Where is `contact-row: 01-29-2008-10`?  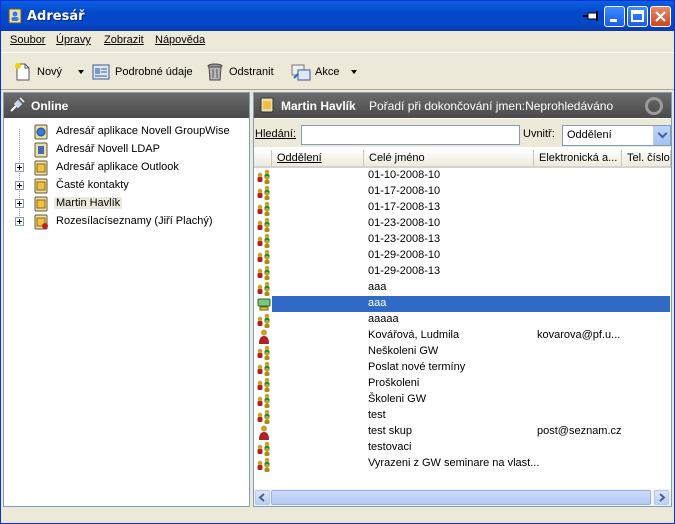 contact-row: 01-29-2008-10 is located at coordinates (462, 256).